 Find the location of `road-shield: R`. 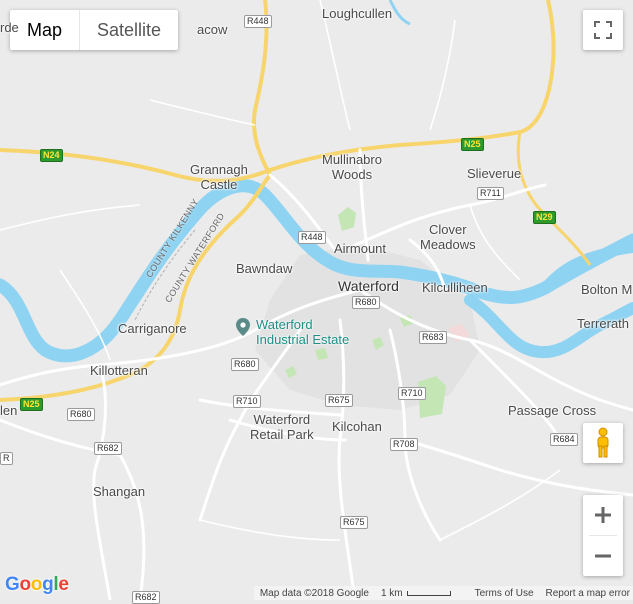

road-shield: R is located at coordinates (6, 458).